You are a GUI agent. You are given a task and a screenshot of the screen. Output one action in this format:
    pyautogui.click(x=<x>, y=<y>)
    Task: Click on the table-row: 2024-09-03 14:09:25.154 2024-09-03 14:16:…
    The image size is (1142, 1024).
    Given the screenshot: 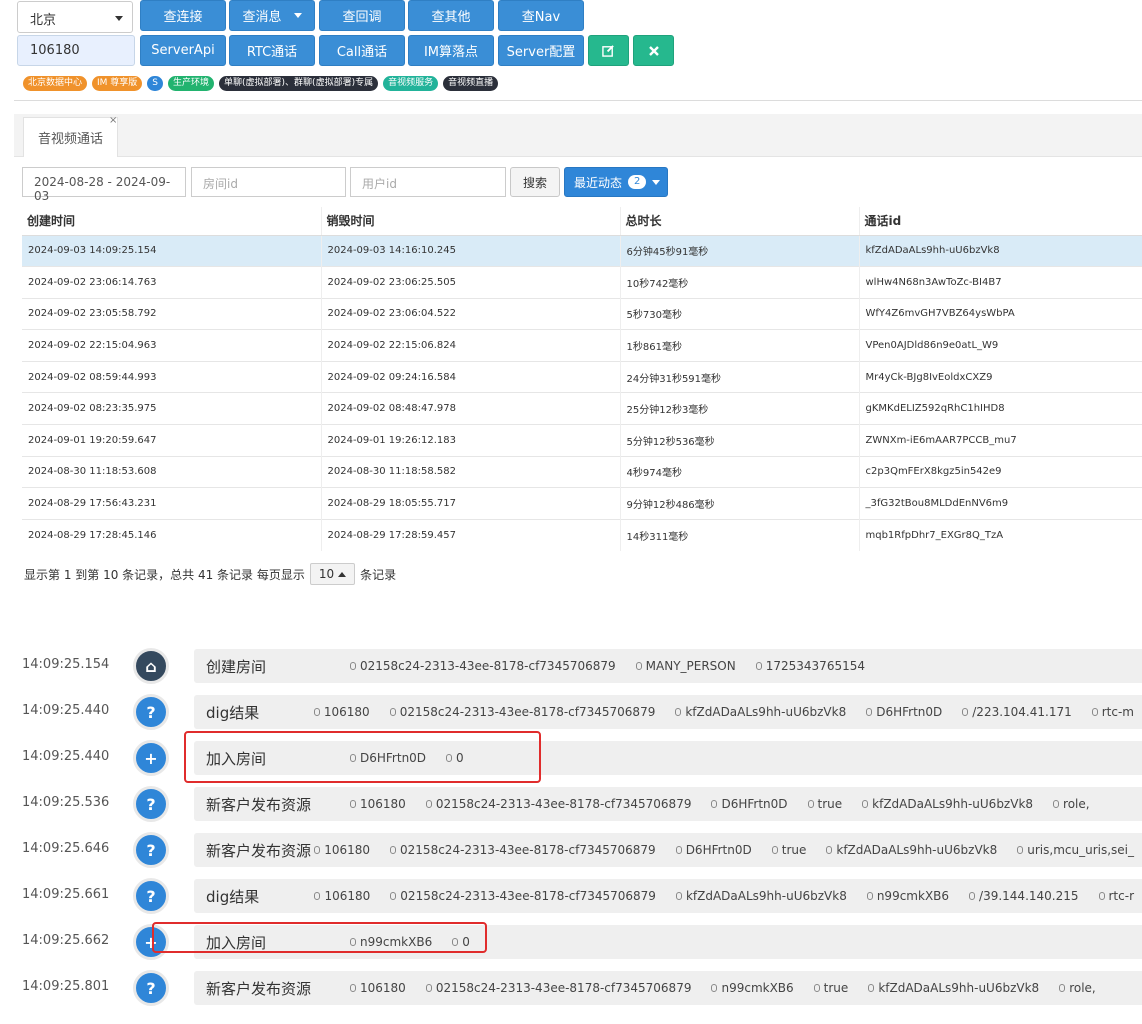 What is the action you would take?
    pyautogui.click(x=582, y=250)
    